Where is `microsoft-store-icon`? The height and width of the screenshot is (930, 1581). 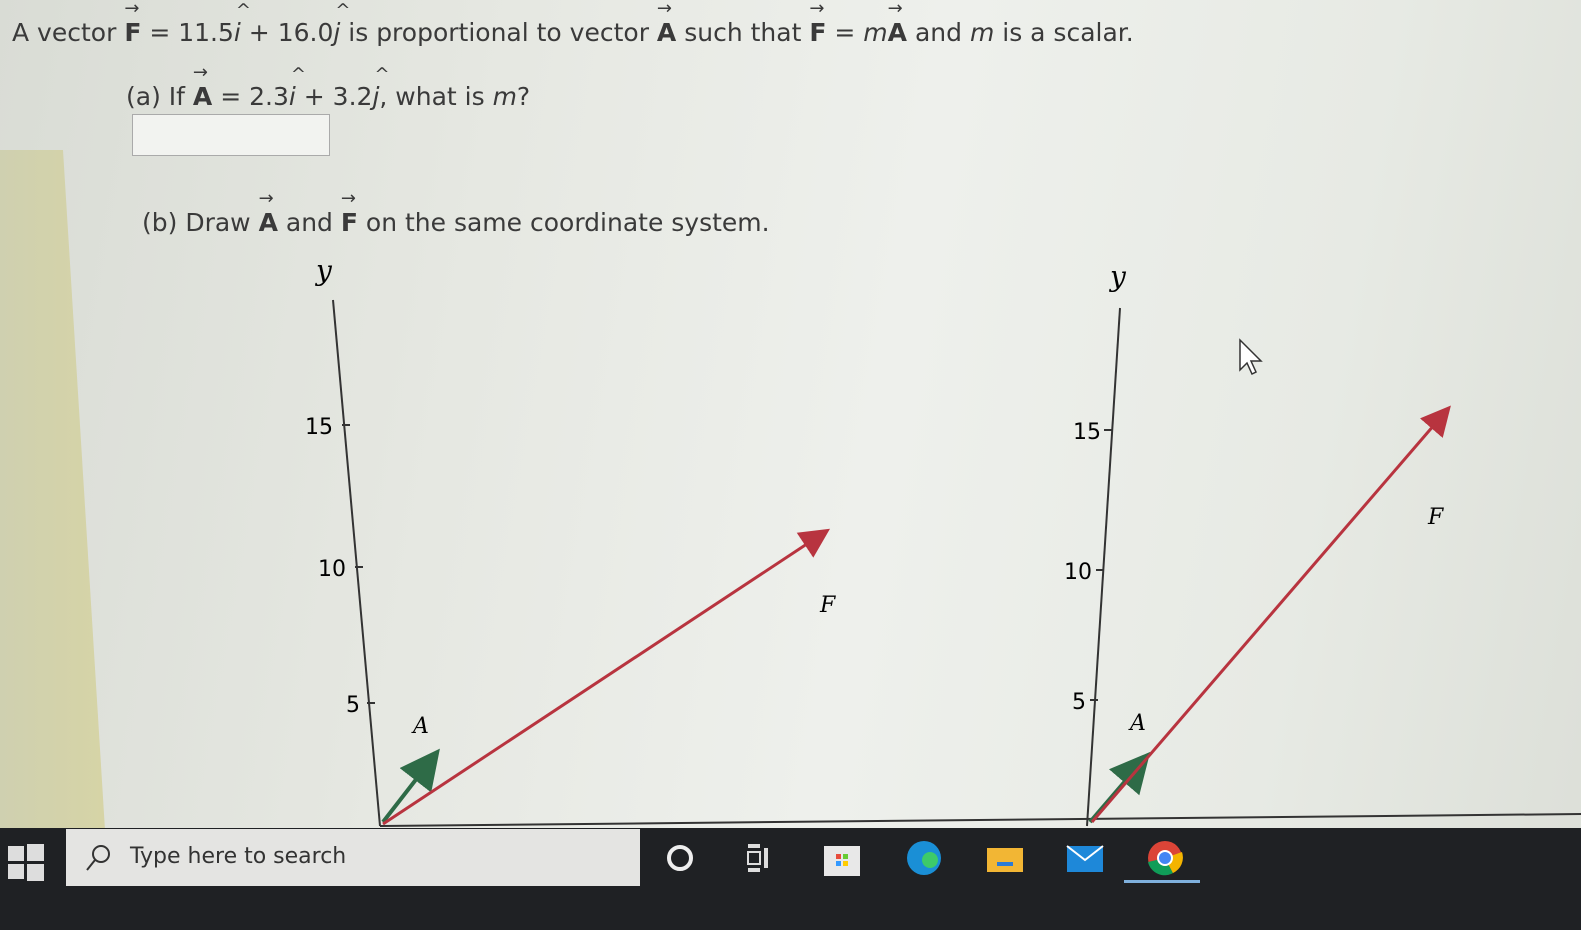
microsoft-store-icon is located at coordinates (842, 858).